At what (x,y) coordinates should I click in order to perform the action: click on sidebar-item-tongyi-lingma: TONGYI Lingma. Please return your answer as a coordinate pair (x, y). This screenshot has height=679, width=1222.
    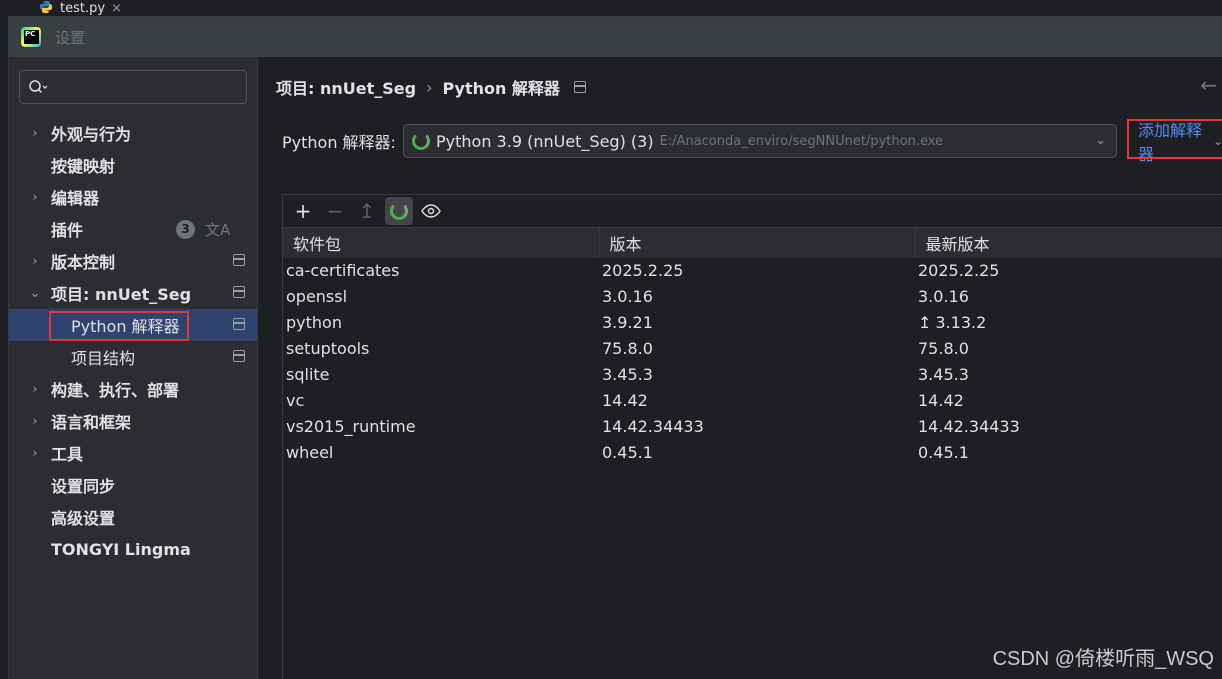
    Looking at the image, I should click on (133, 549).